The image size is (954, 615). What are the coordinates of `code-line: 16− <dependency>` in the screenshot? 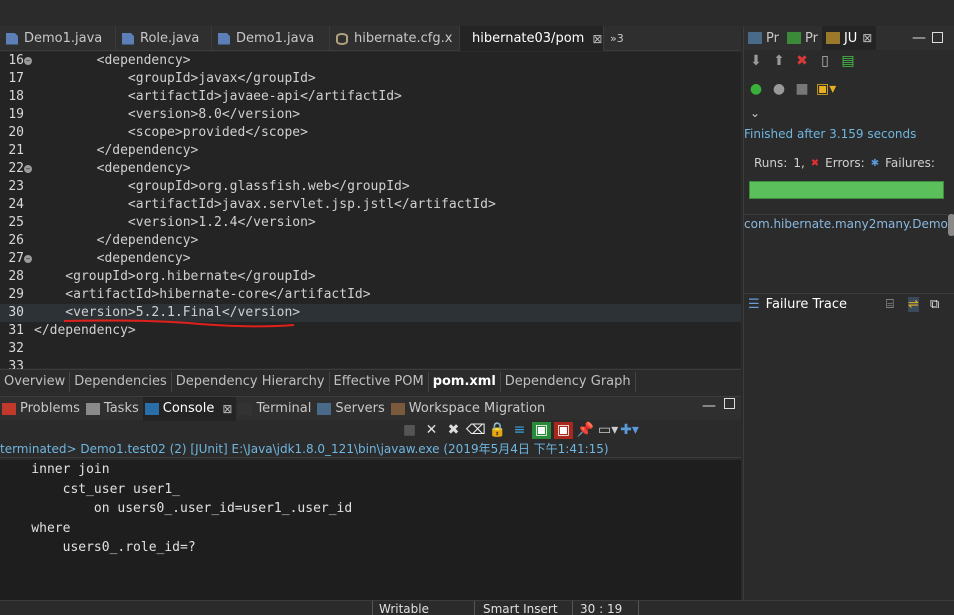 It's located at (370, 61).